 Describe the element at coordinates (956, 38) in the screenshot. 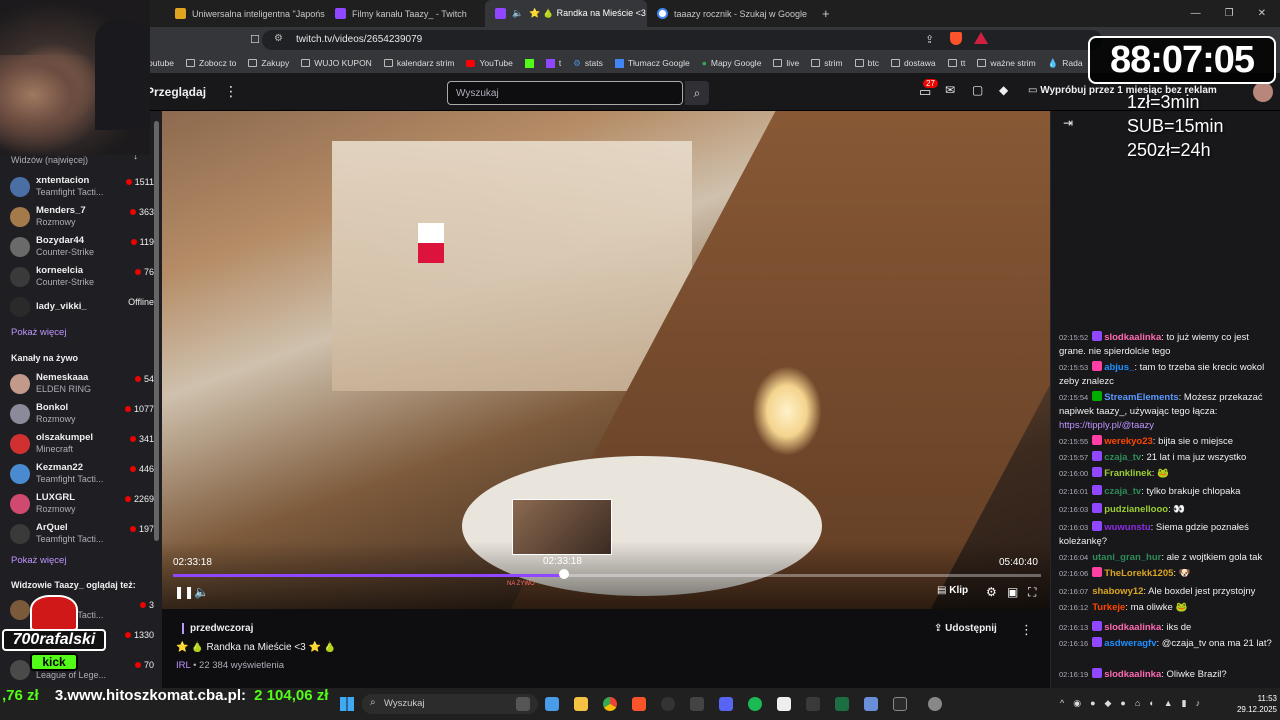

I see `brave-shield-icon` at that location.